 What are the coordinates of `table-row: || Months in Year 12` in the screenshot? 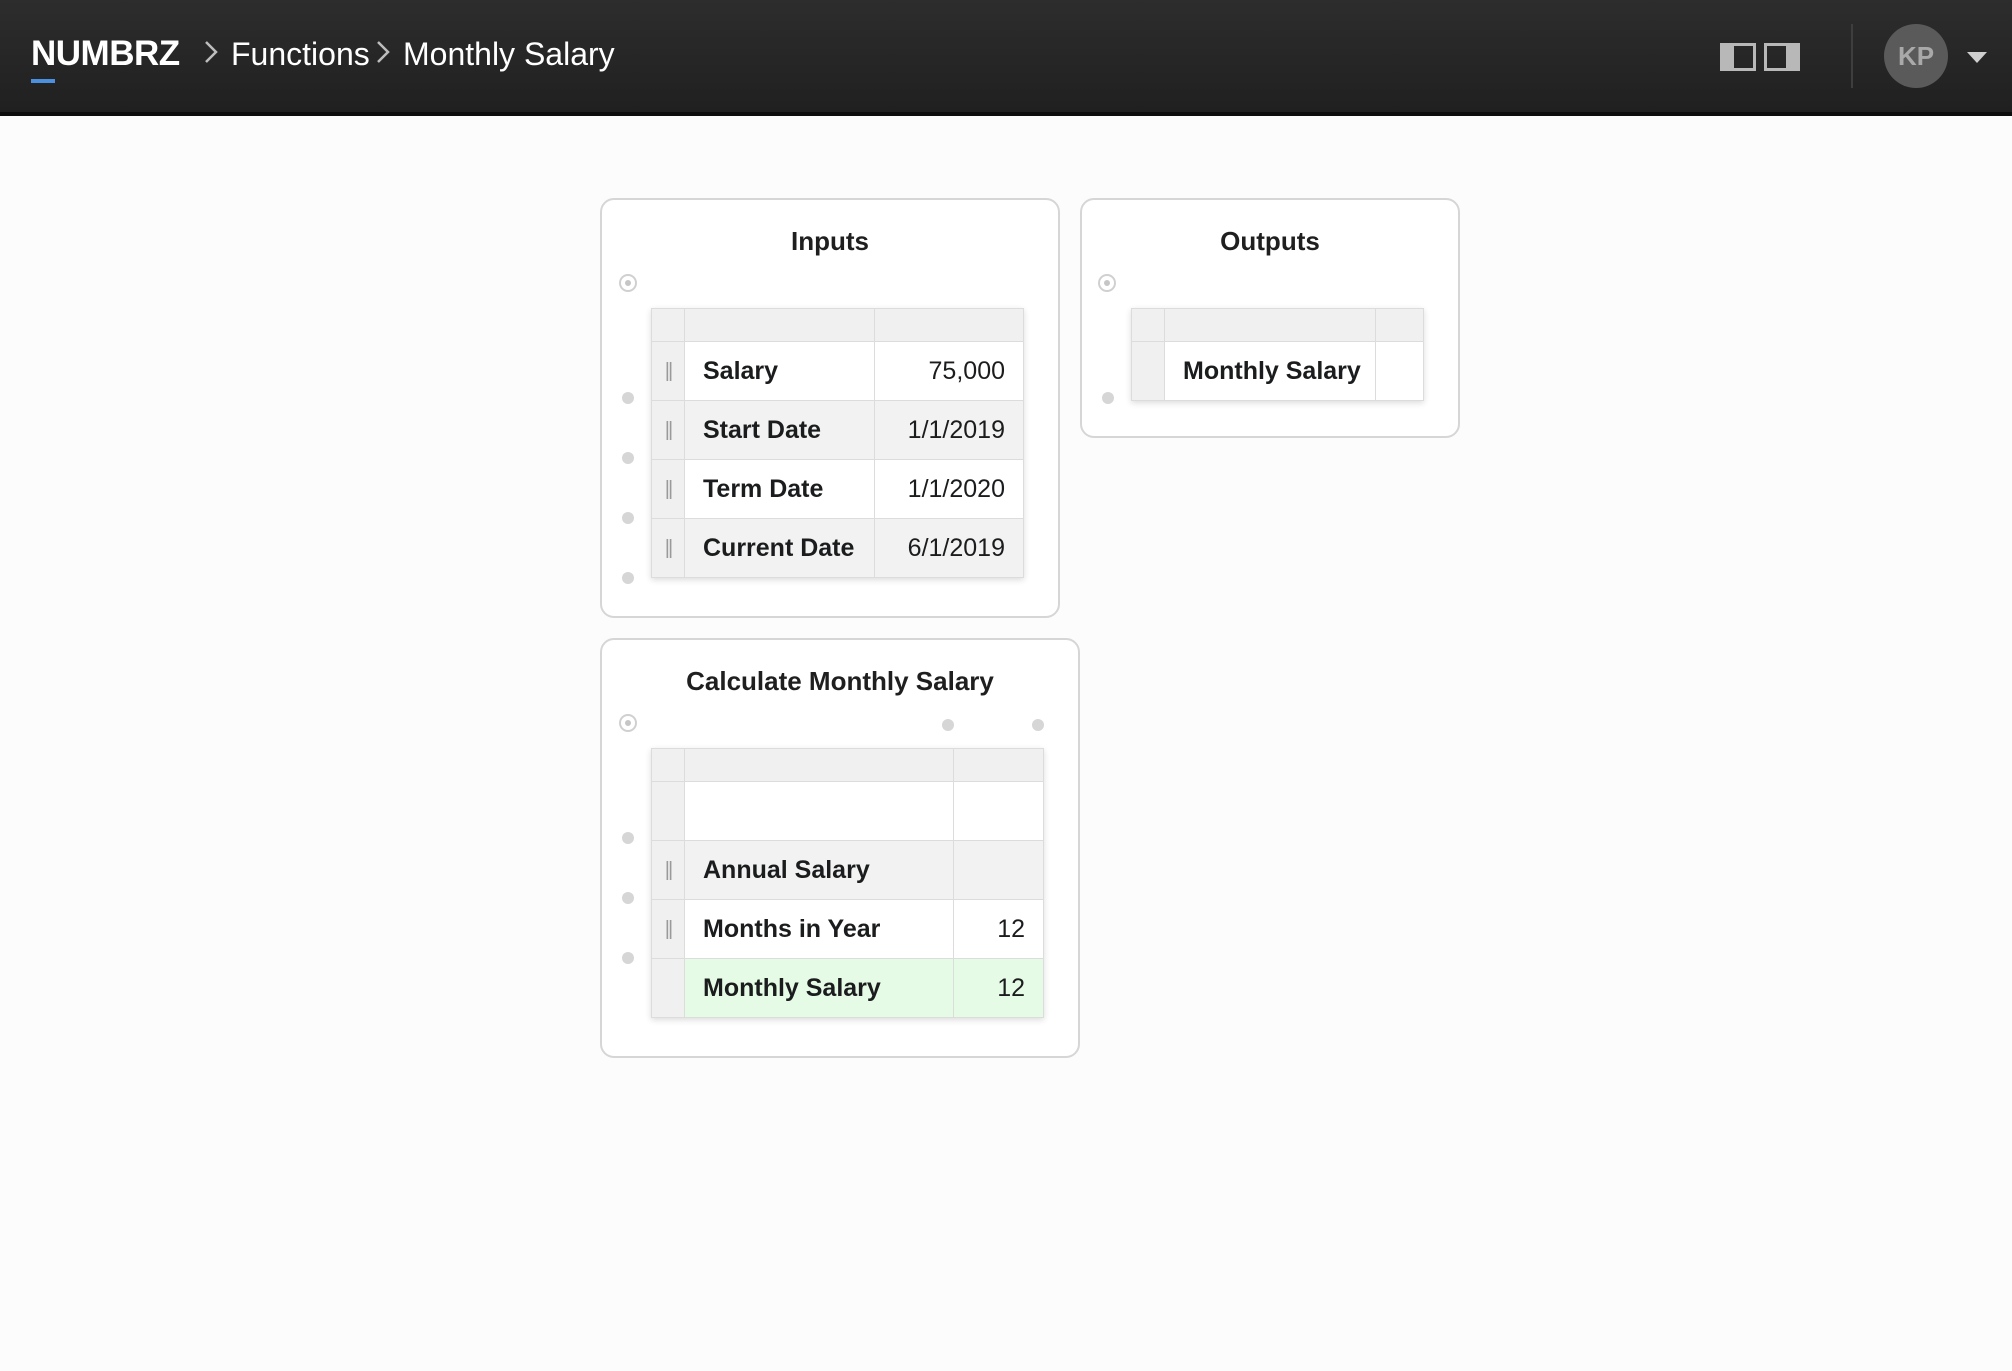 It's located at (847, 929).